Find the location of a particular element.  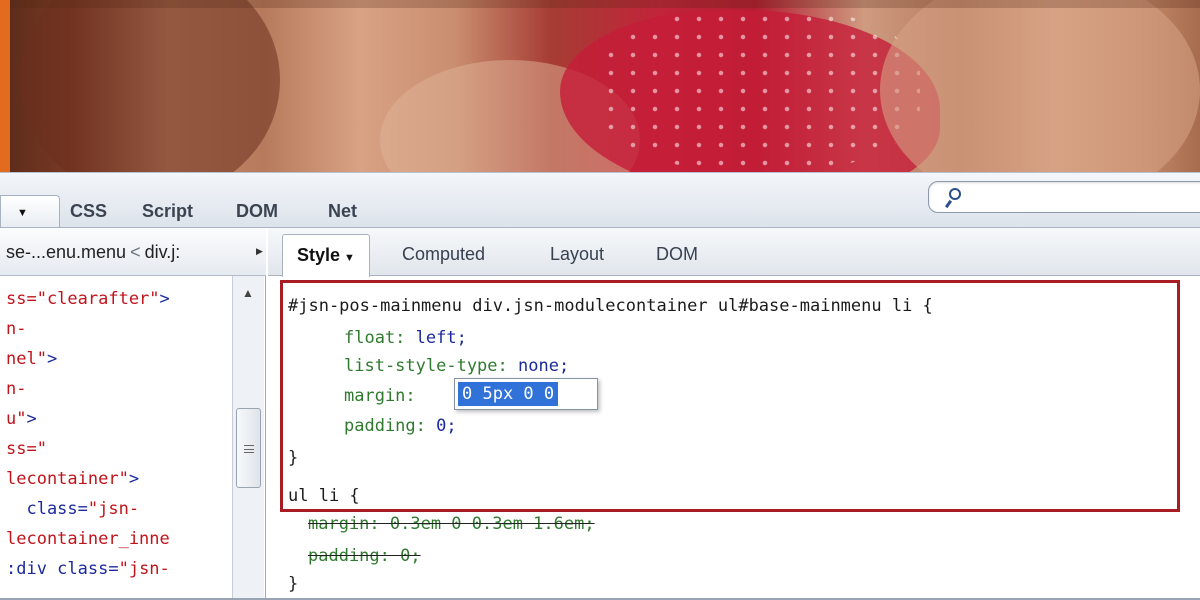

chevron-right-icon: ▶ is located at coordinates (259, 251).